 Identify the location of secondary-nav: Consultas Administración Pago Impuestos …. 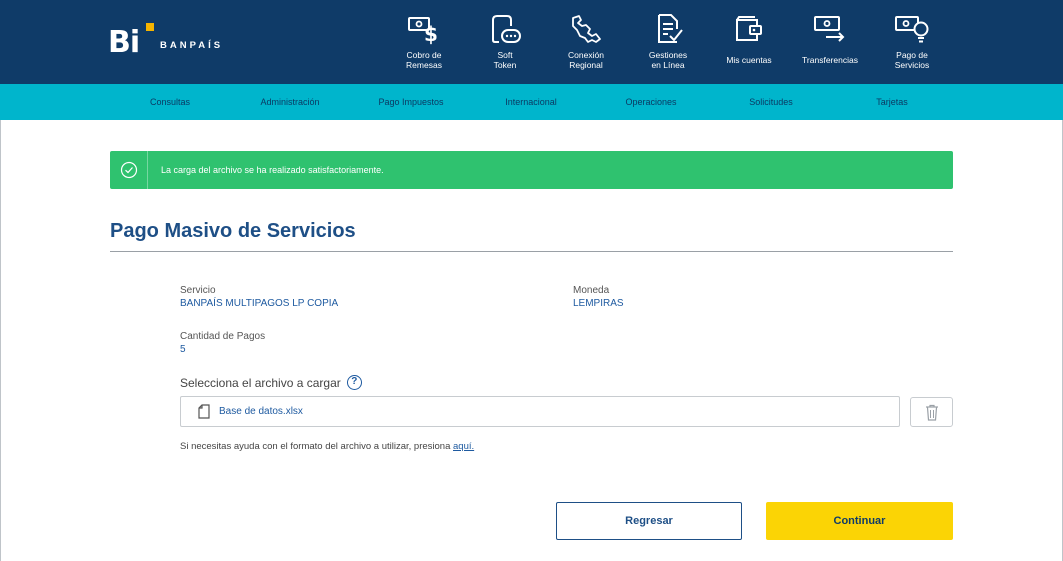
(531, 102).